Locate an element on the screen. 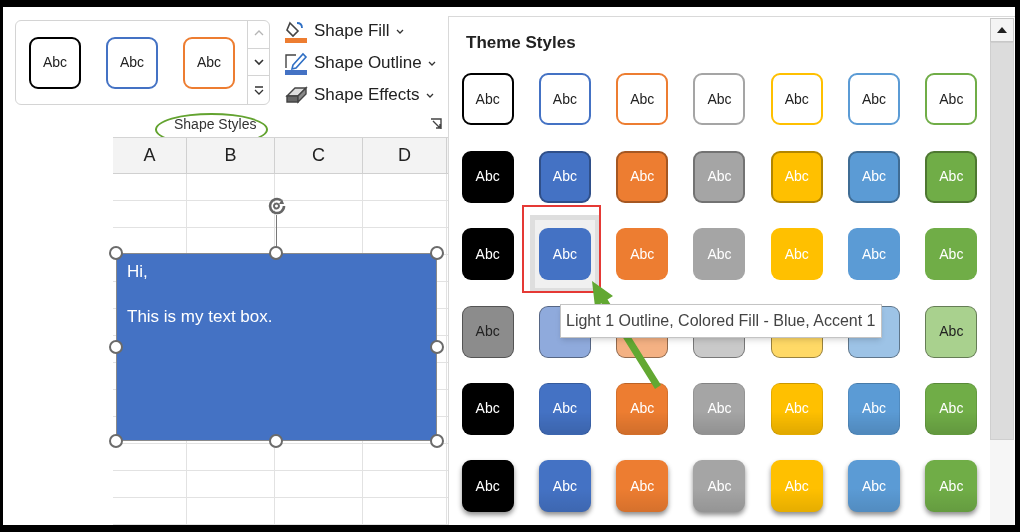  group-label: Shape Styles is located at coordinates (215, 124).